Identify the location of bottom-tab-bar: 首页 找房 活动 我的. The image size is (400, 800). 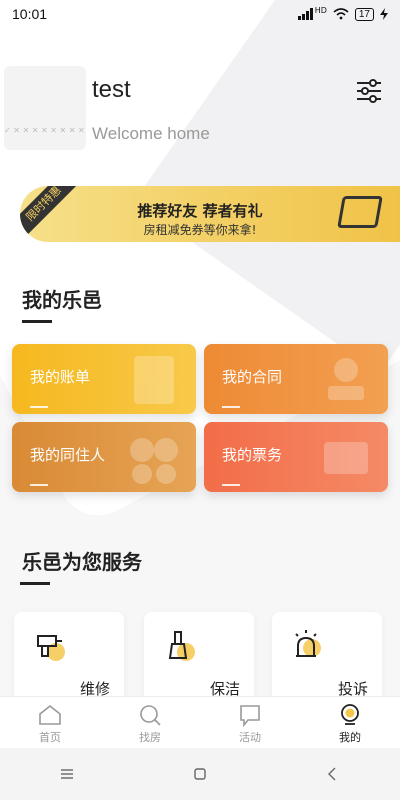
(200, 722).